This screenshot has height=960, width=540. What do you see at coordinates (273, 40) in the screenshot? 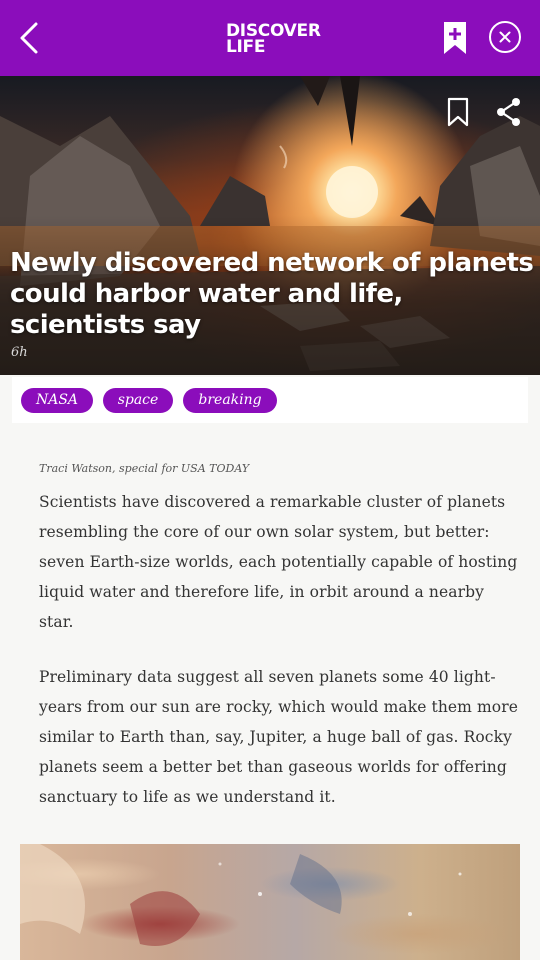
I see `brand-logo: DISCOVER LIFE` at bounding box center [273, 40].